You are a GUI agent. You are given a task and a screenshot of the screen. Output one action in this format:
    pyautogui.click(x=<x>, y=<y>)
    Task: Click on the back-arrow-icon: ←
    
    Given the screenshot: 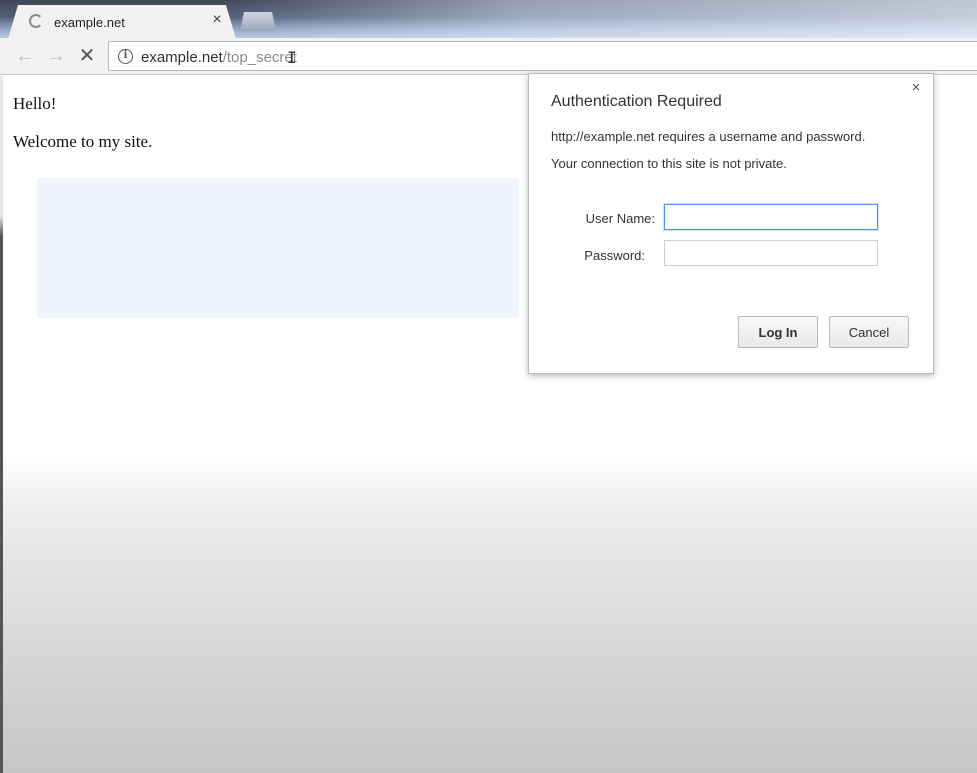 What is the action you would take?
    pyautogui.click(x=25, y=56)
    